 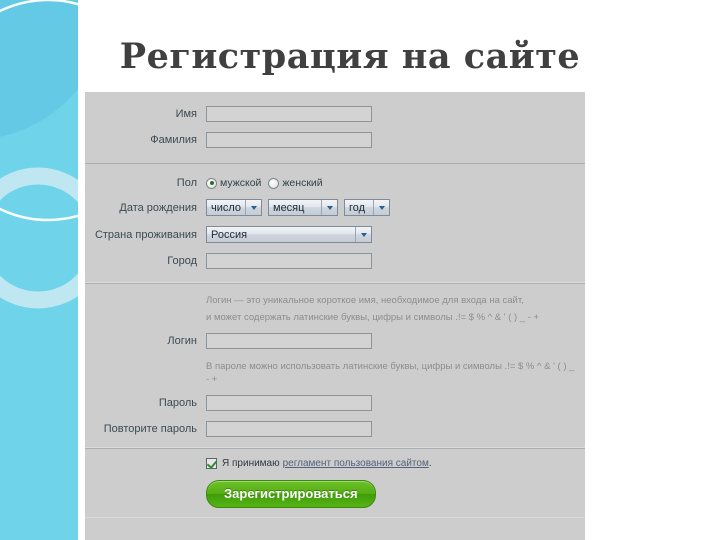 What do you see at coordinates (367, 207) in the screenshot?
I see `birthdate-year-select: год` at bounding box center [367, 207].